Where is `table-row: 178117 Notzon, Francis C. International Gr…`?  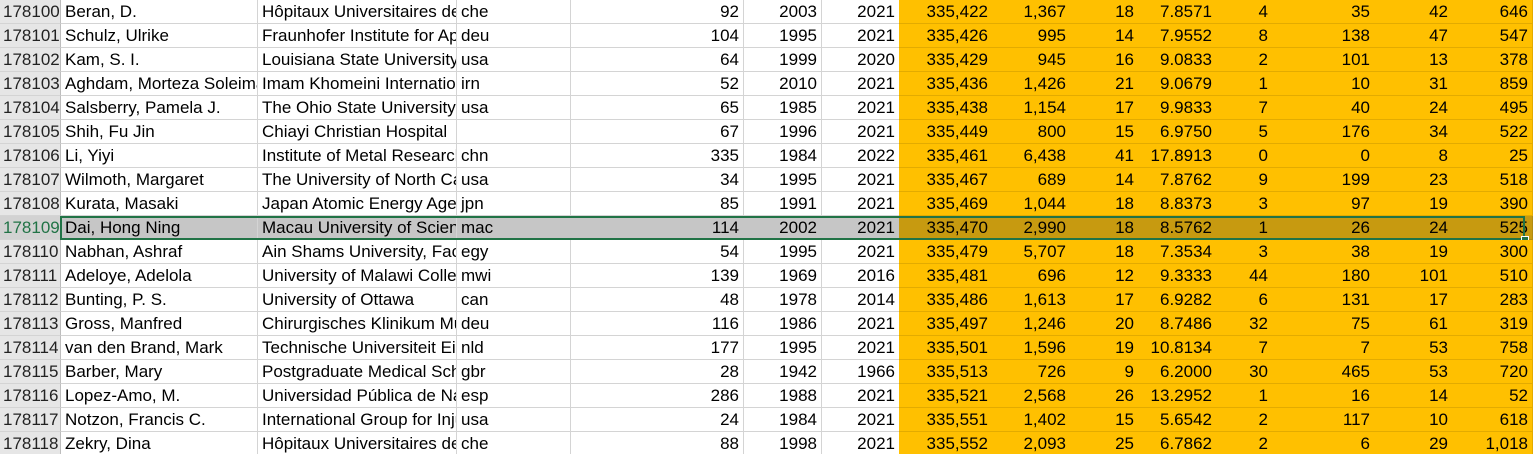 table-row: 178117 Notzon, Francis C. International Gr… is located at coordinates (768, 420).